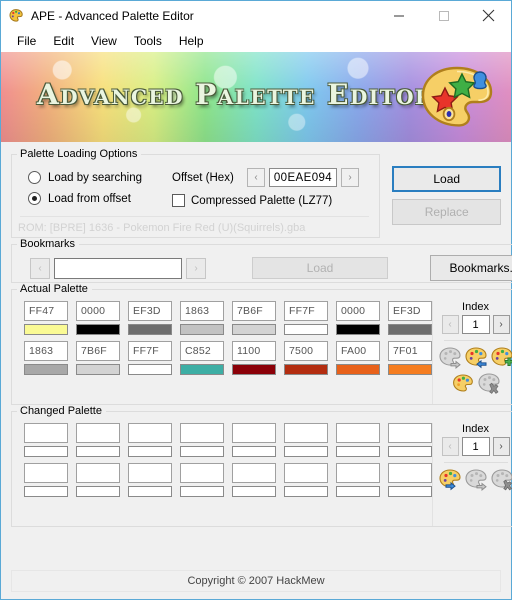  Describe the element at coordinates (40, 268) in the screenshot. I see `bookmark-prev-button: ‹` at that location.